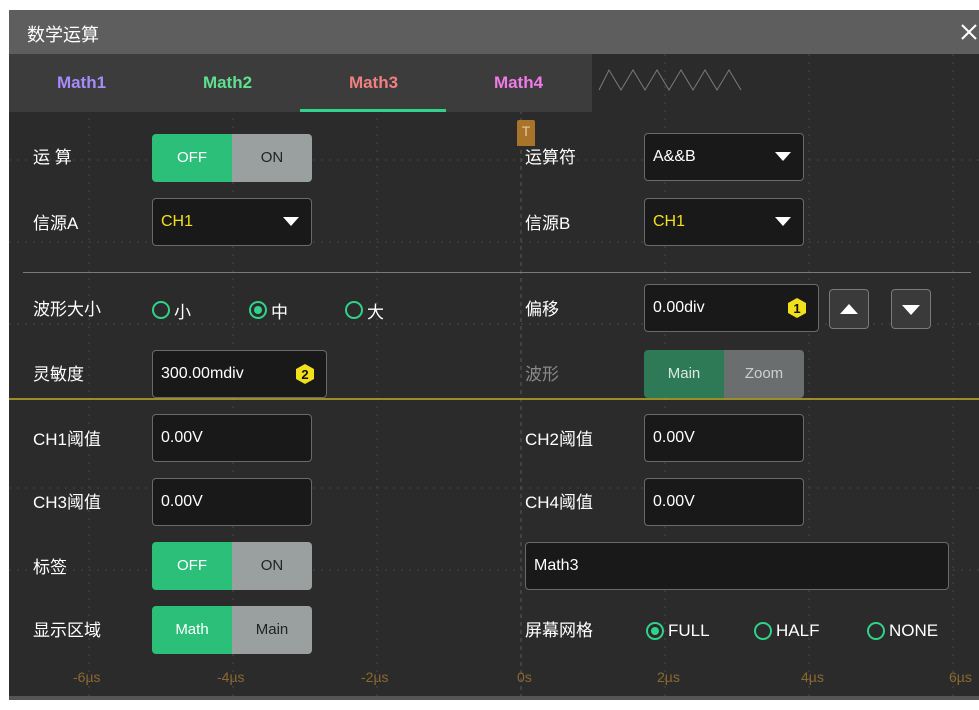 The width and height of the screenshot is (979, 710). I want to click on operation-label: 运 算, so click(52, 157).